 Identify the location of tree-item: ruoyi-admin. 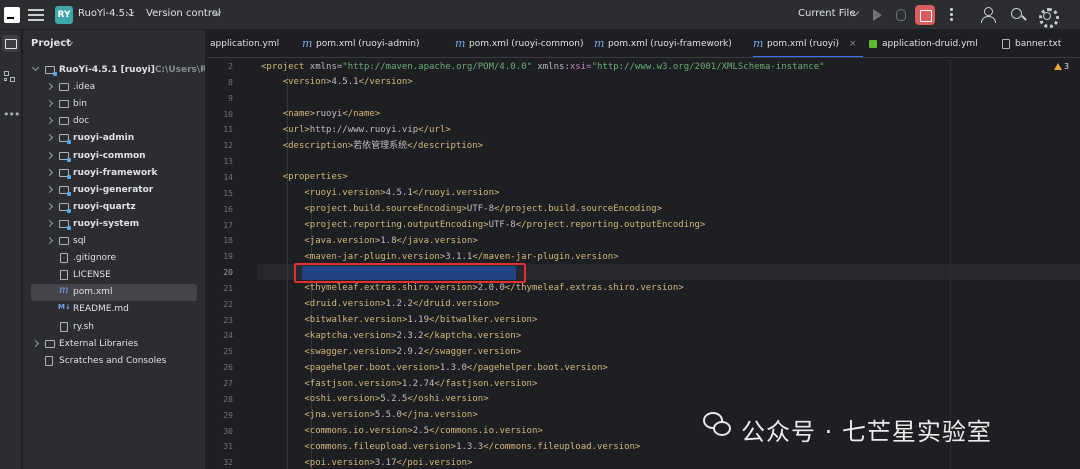
(114, 138).